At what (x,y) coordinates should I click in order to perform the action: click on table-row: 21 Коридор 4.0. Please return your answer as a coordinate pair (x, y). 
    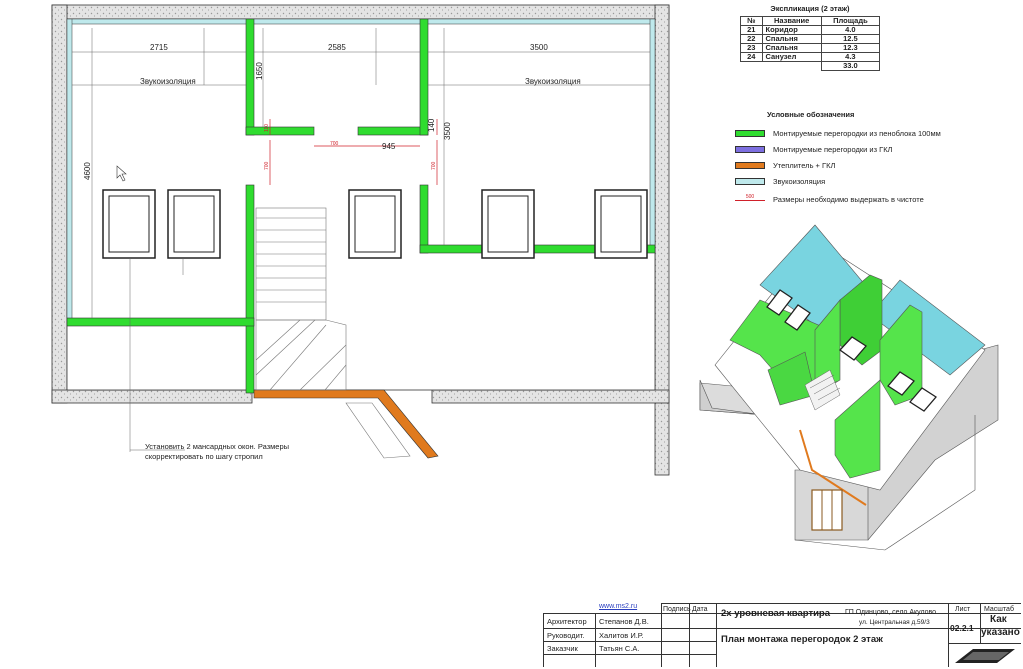
    Looking at the image, I should click on (810, 30).